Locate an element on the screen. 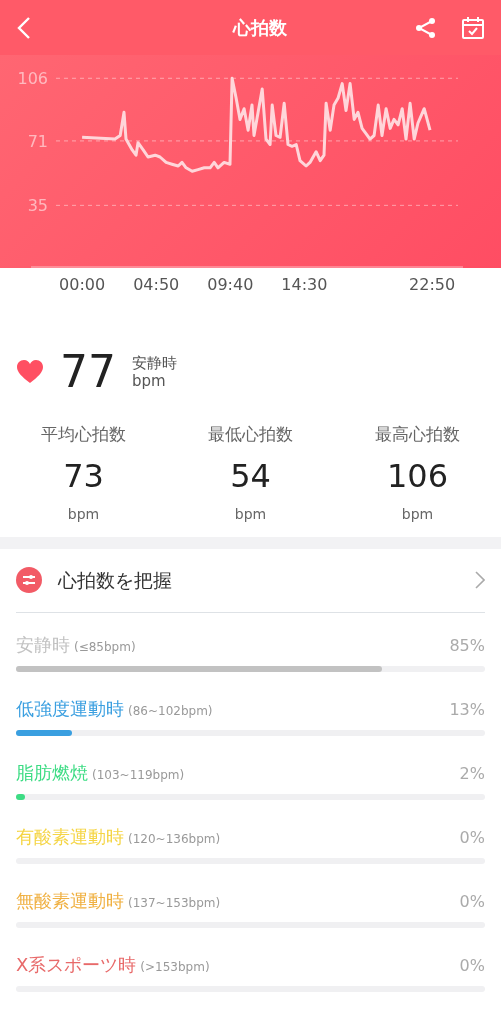  zone-range: (86~102bpm) is located at coordinates (171, 711).